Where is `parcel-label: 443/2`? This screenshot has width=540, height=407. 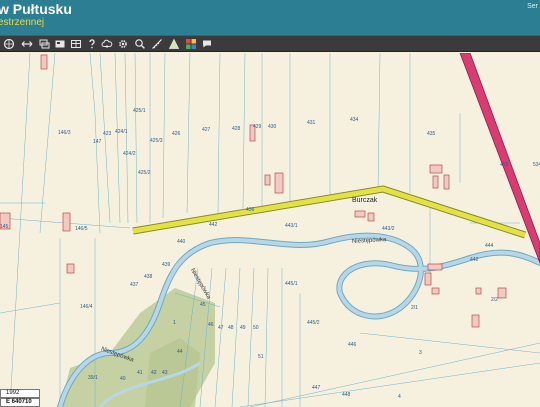 parcel-label: 443/2 is located at coordinates (388, 229).